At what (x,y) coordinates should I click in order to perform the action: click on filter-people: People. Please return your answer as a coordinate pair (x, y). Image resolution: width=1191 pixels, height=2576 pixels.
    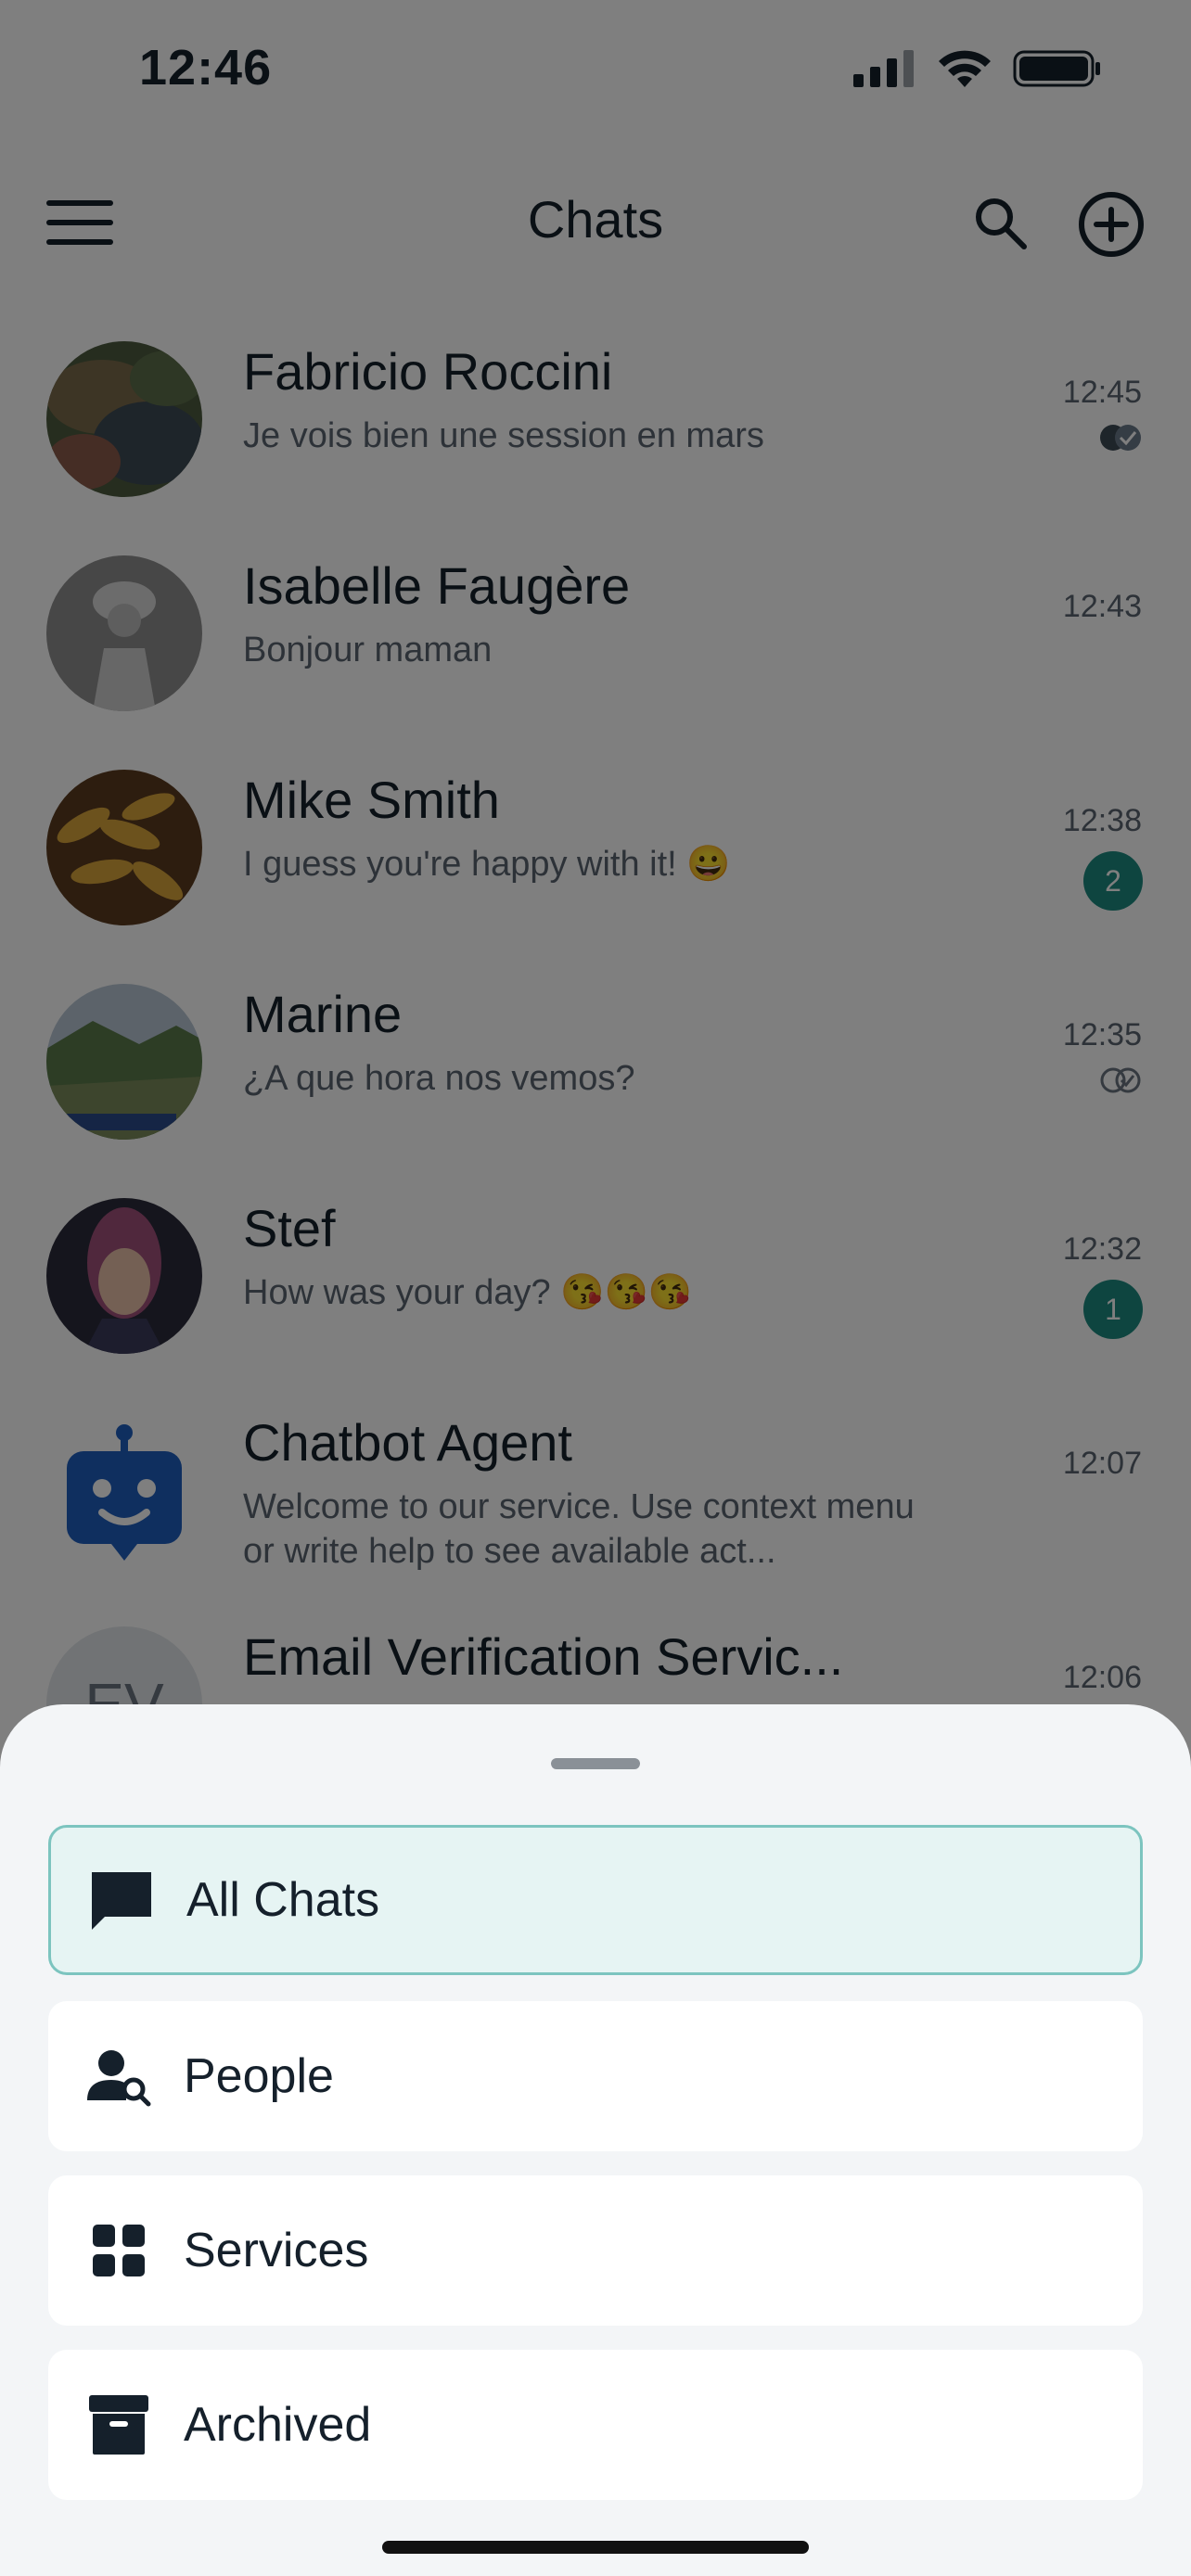
    Looking at the image, I should click on (595, 2076).